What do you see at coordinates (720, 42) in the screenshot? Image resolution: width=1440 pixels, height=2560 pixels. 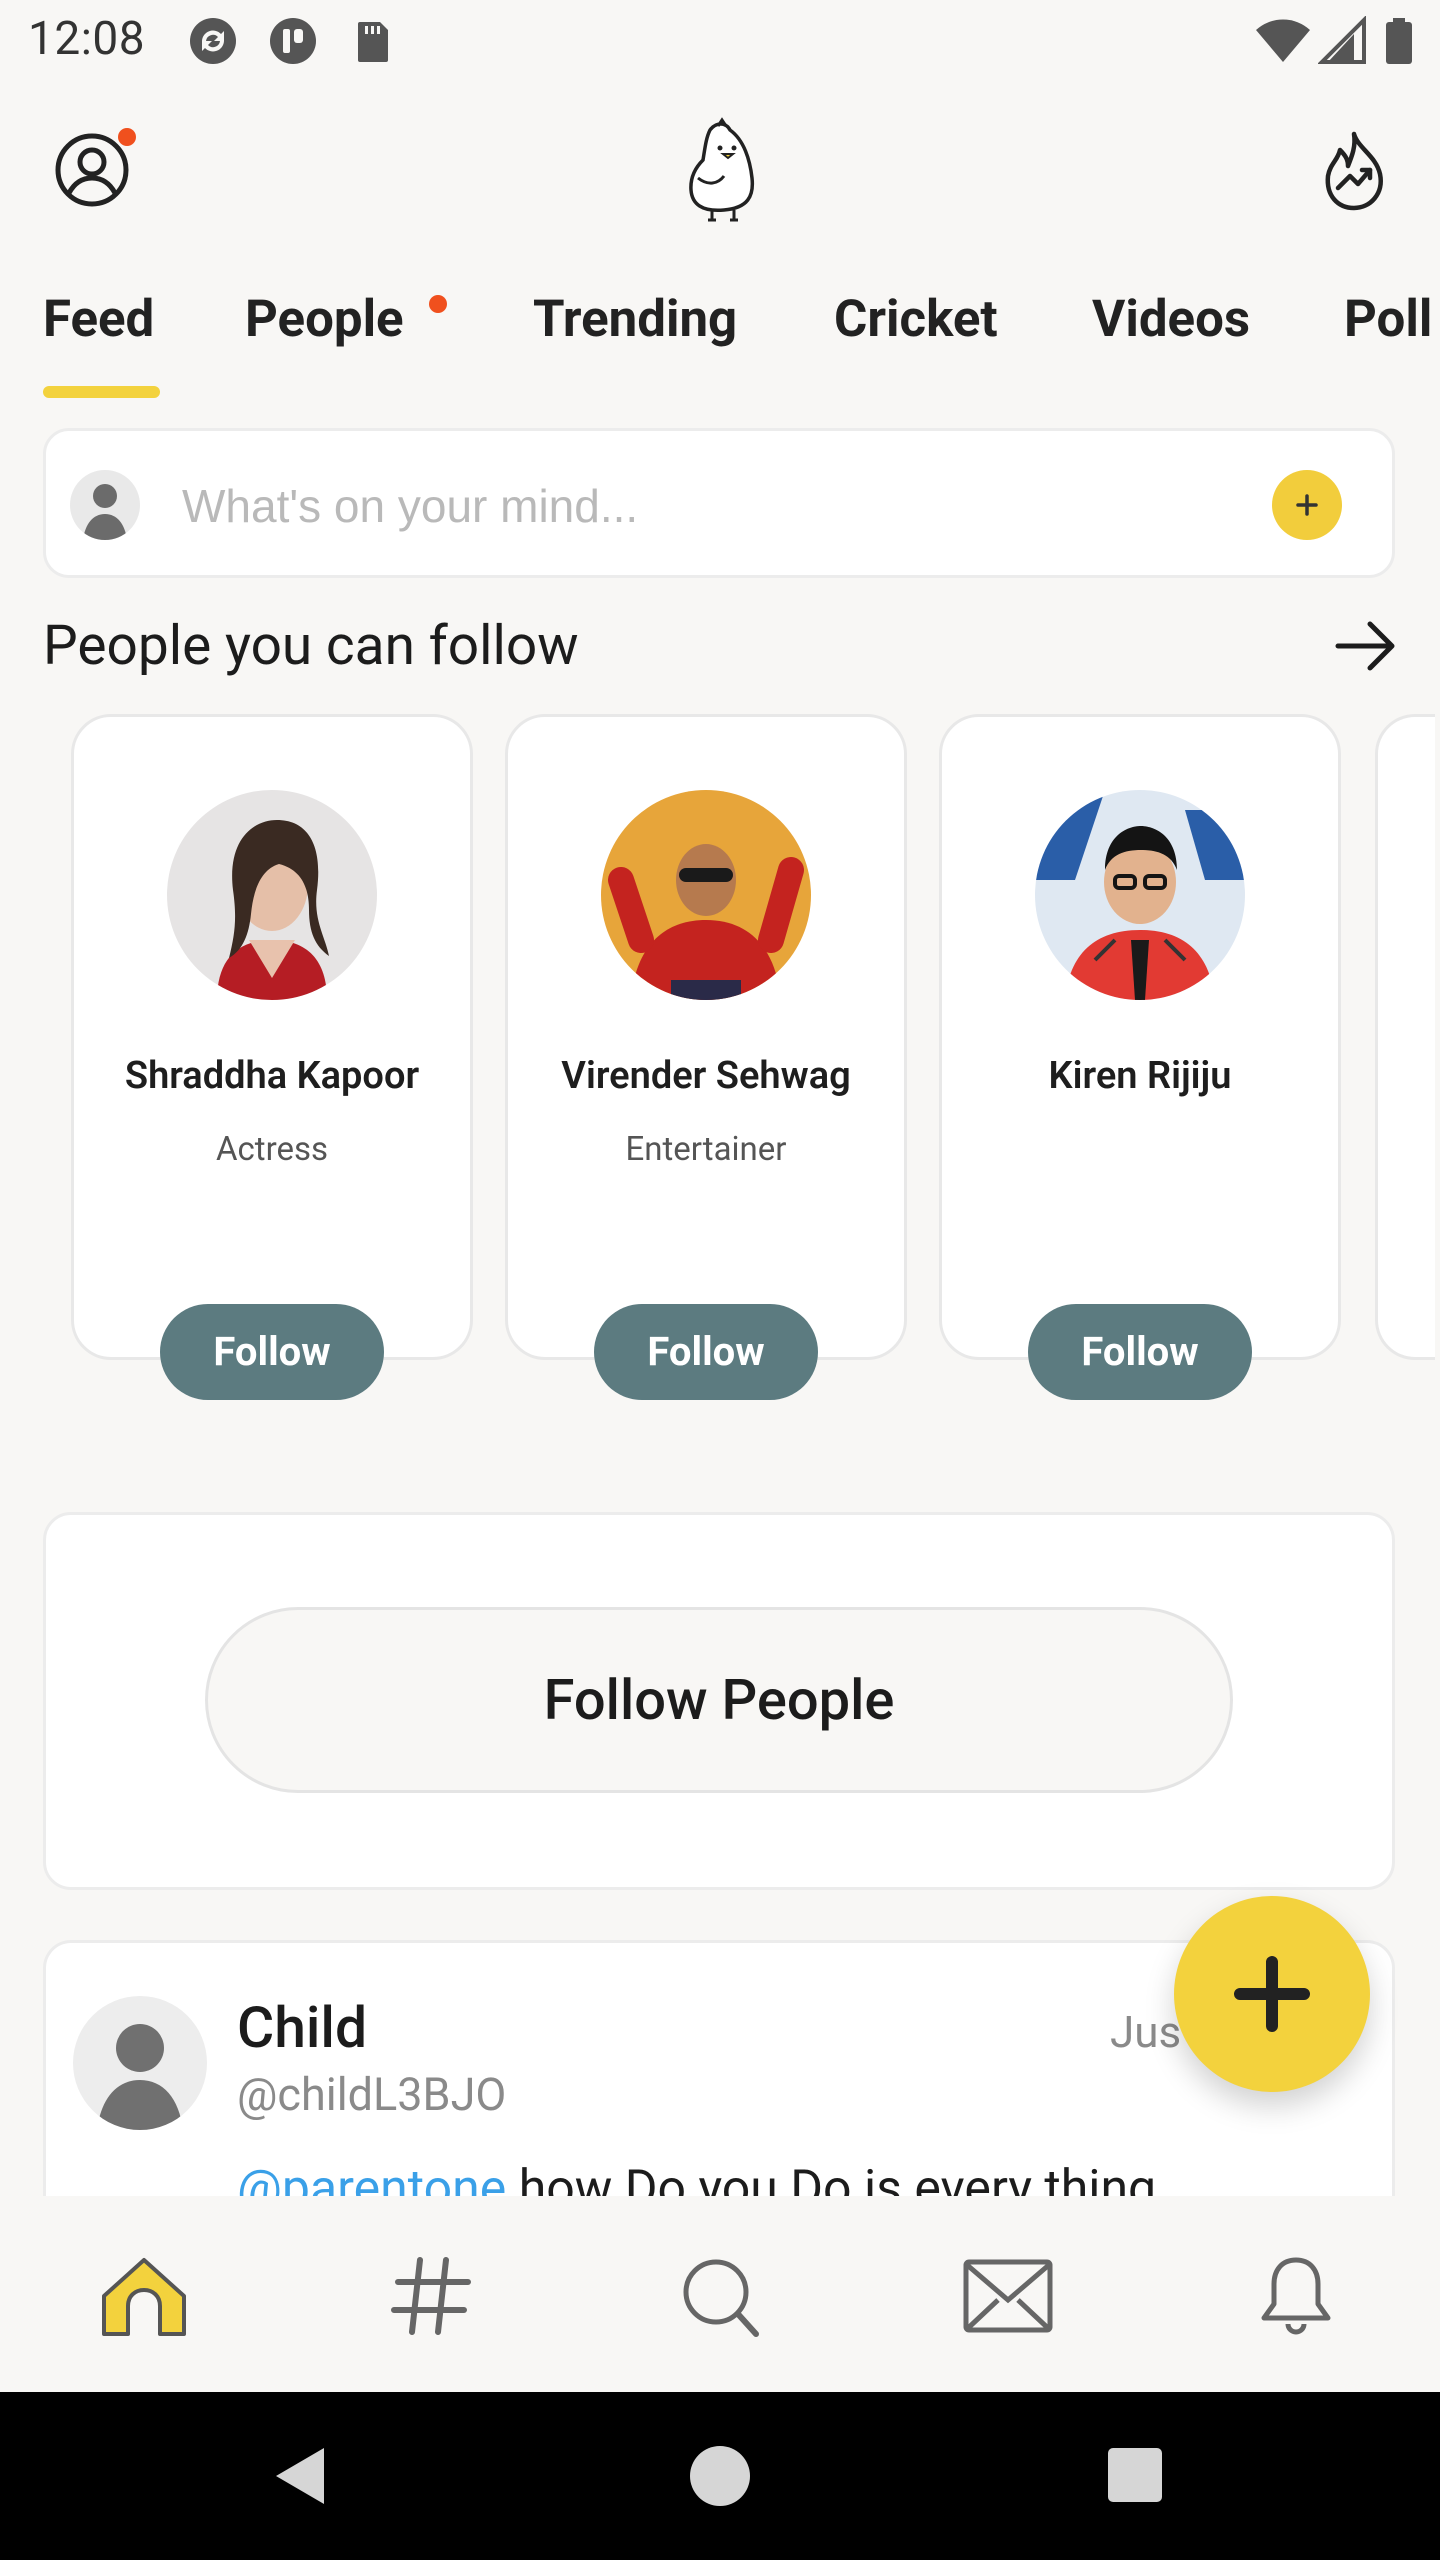 I see `status-bar: 12:08` at bounding box center [720, 42].